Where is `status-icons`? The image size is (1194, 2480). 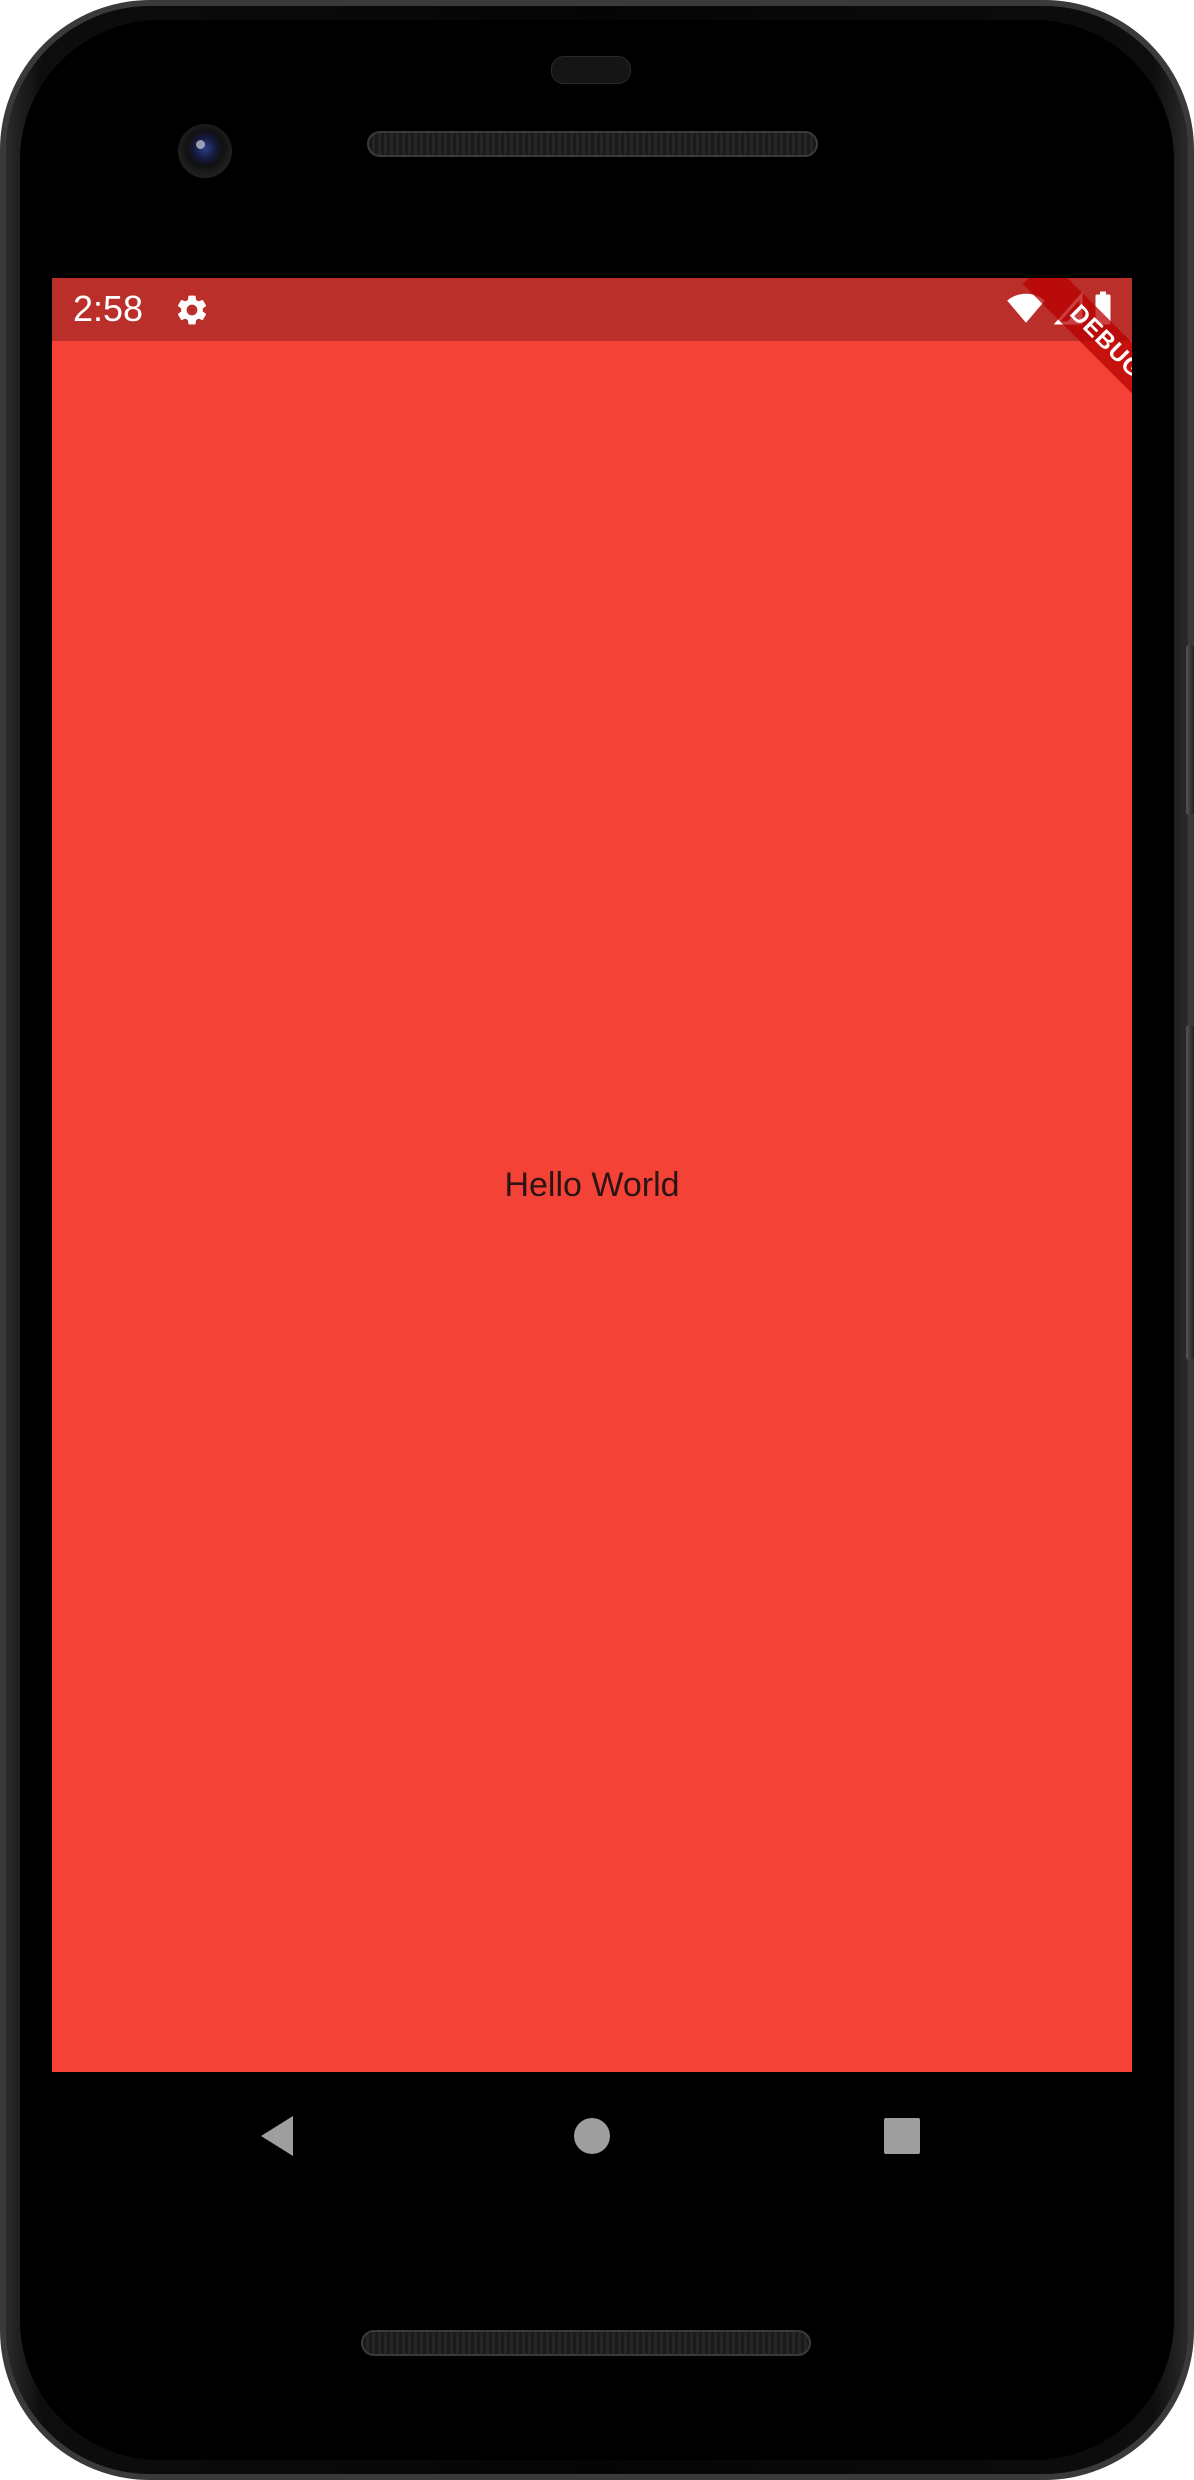
status-icons is located at coordinates (1060, 310).